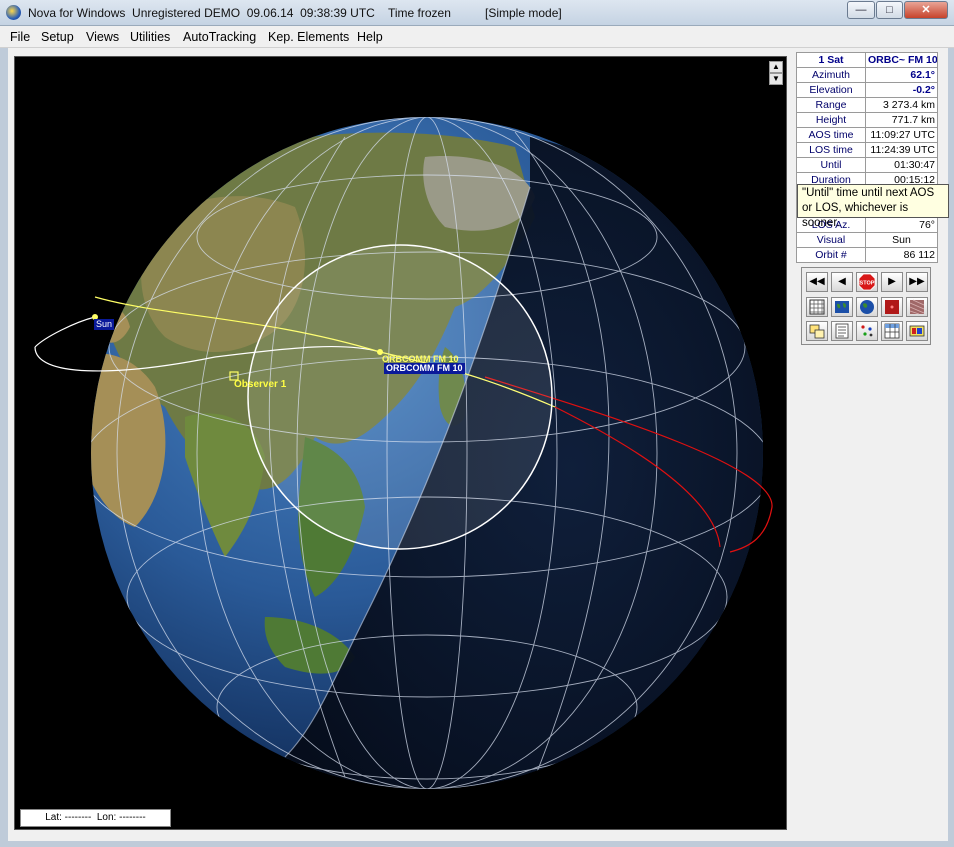 The height and width of the screenshot is (847, 954). What do you see at coordinates (901, 255) in the screenshot?
I see `row-value-orbit: 86 112` at bounding box center [901, 255].